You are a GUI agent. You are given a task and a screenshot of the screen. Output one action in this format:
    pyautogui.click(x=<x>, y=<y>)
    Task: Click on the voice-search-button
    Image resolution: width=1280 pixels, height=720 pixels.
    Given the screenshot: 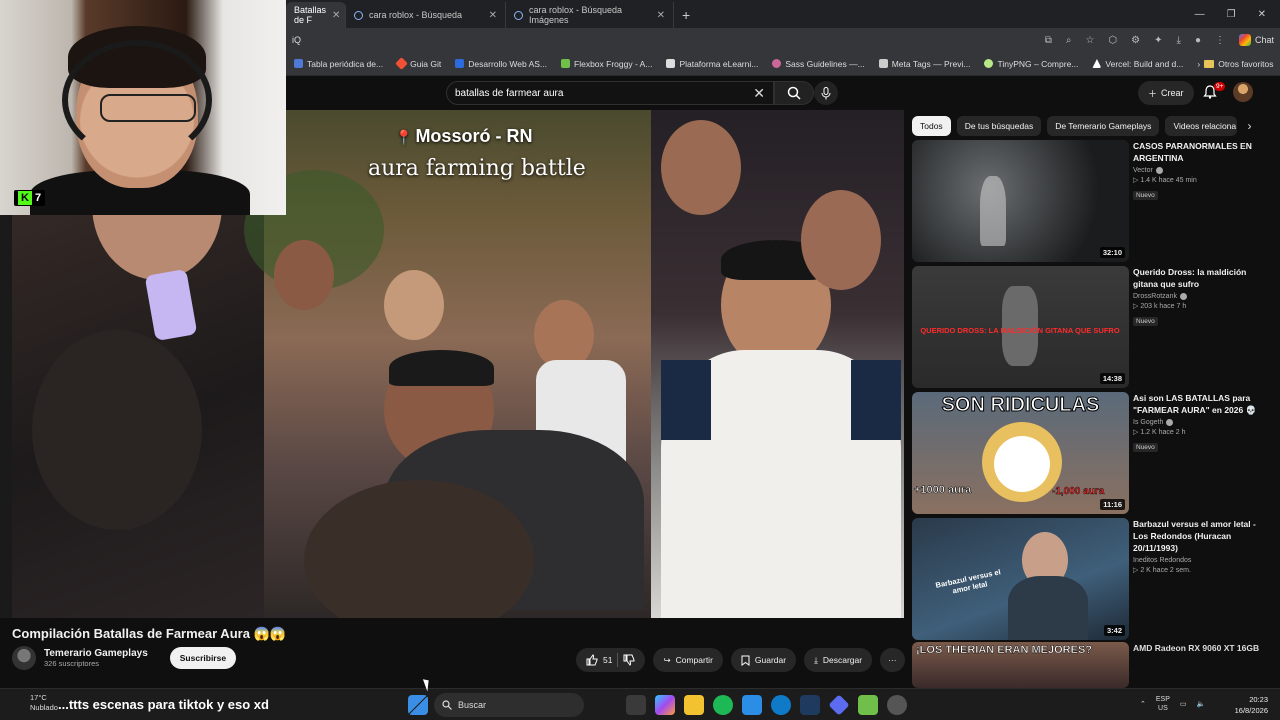 What is the action you would take?
    pyautogui.click(x=826, y=93)
    